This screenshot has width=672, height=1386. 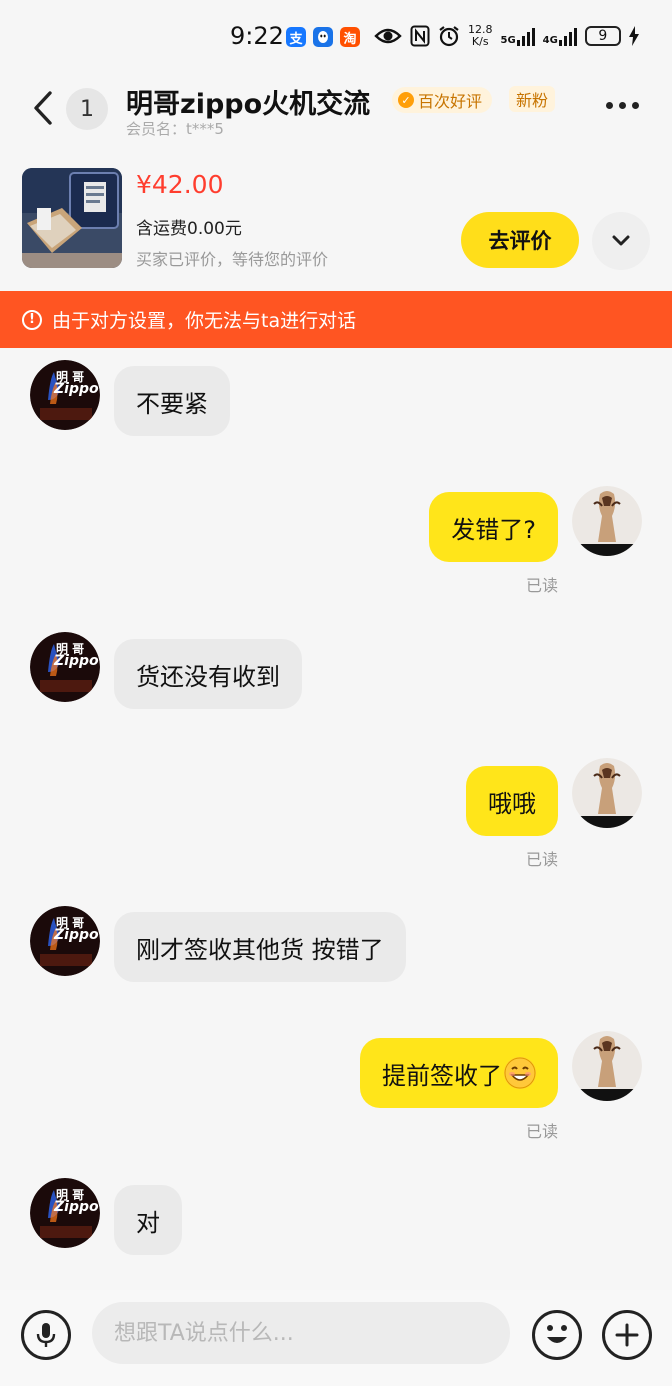 I want to click on input-bar, so click(x=336, y=1338).